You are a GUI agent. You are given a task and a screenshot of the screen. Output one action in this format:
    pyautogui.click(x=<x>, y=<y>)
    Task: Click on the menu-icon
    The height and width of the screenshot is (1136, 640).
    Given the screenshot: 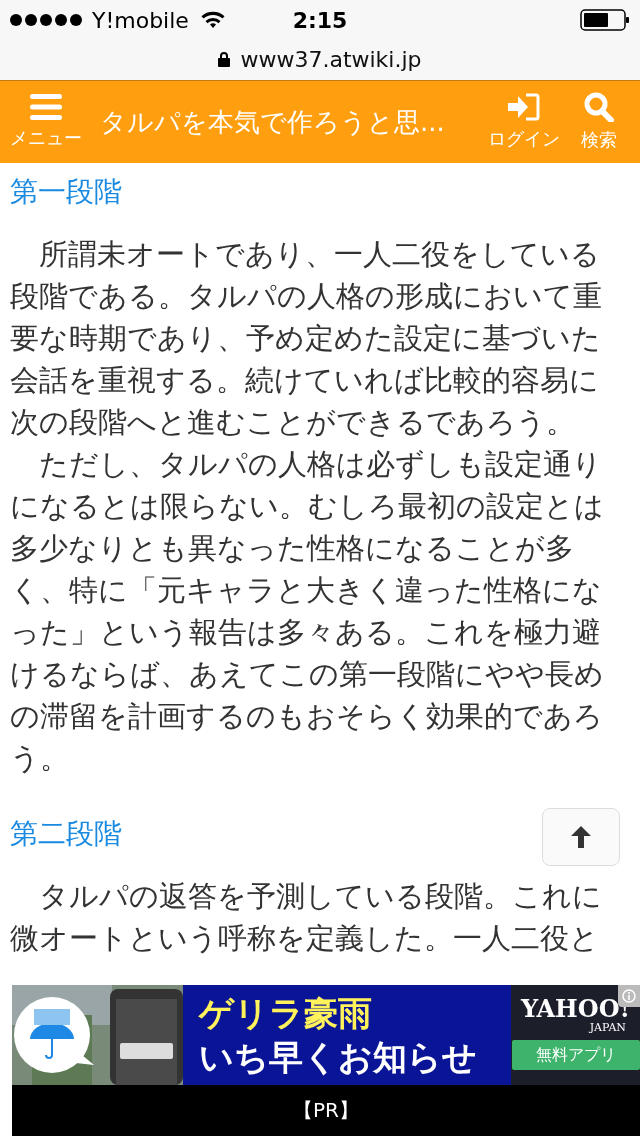 What is the action you would take?
    pyautogui.click(x=46, y=107)
    